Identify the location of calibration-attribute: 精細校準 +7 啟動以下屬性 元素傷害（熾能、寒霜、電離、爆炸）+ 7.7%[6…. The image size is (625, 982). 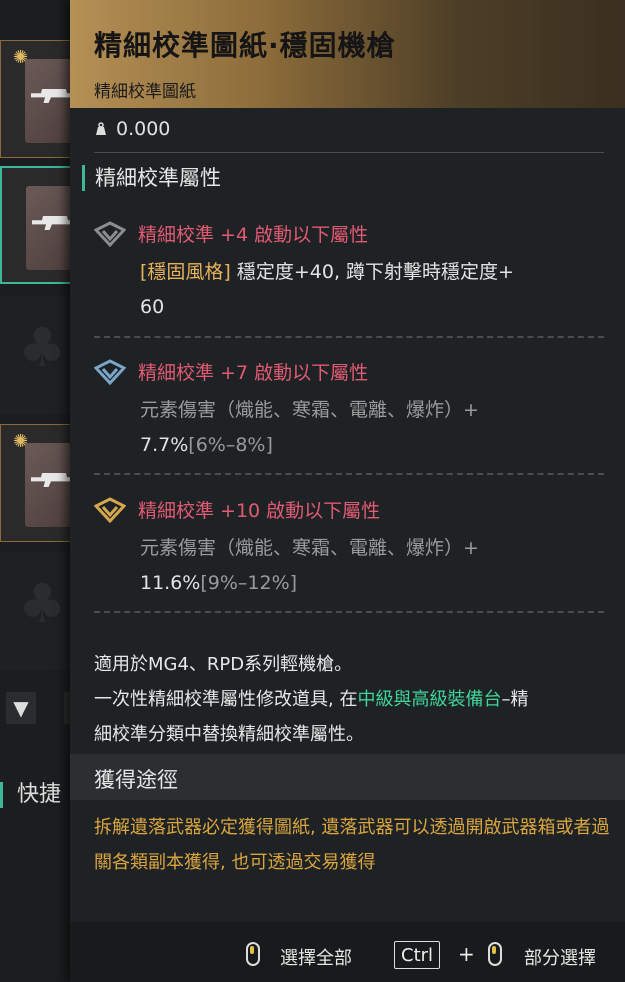
(349, 410).